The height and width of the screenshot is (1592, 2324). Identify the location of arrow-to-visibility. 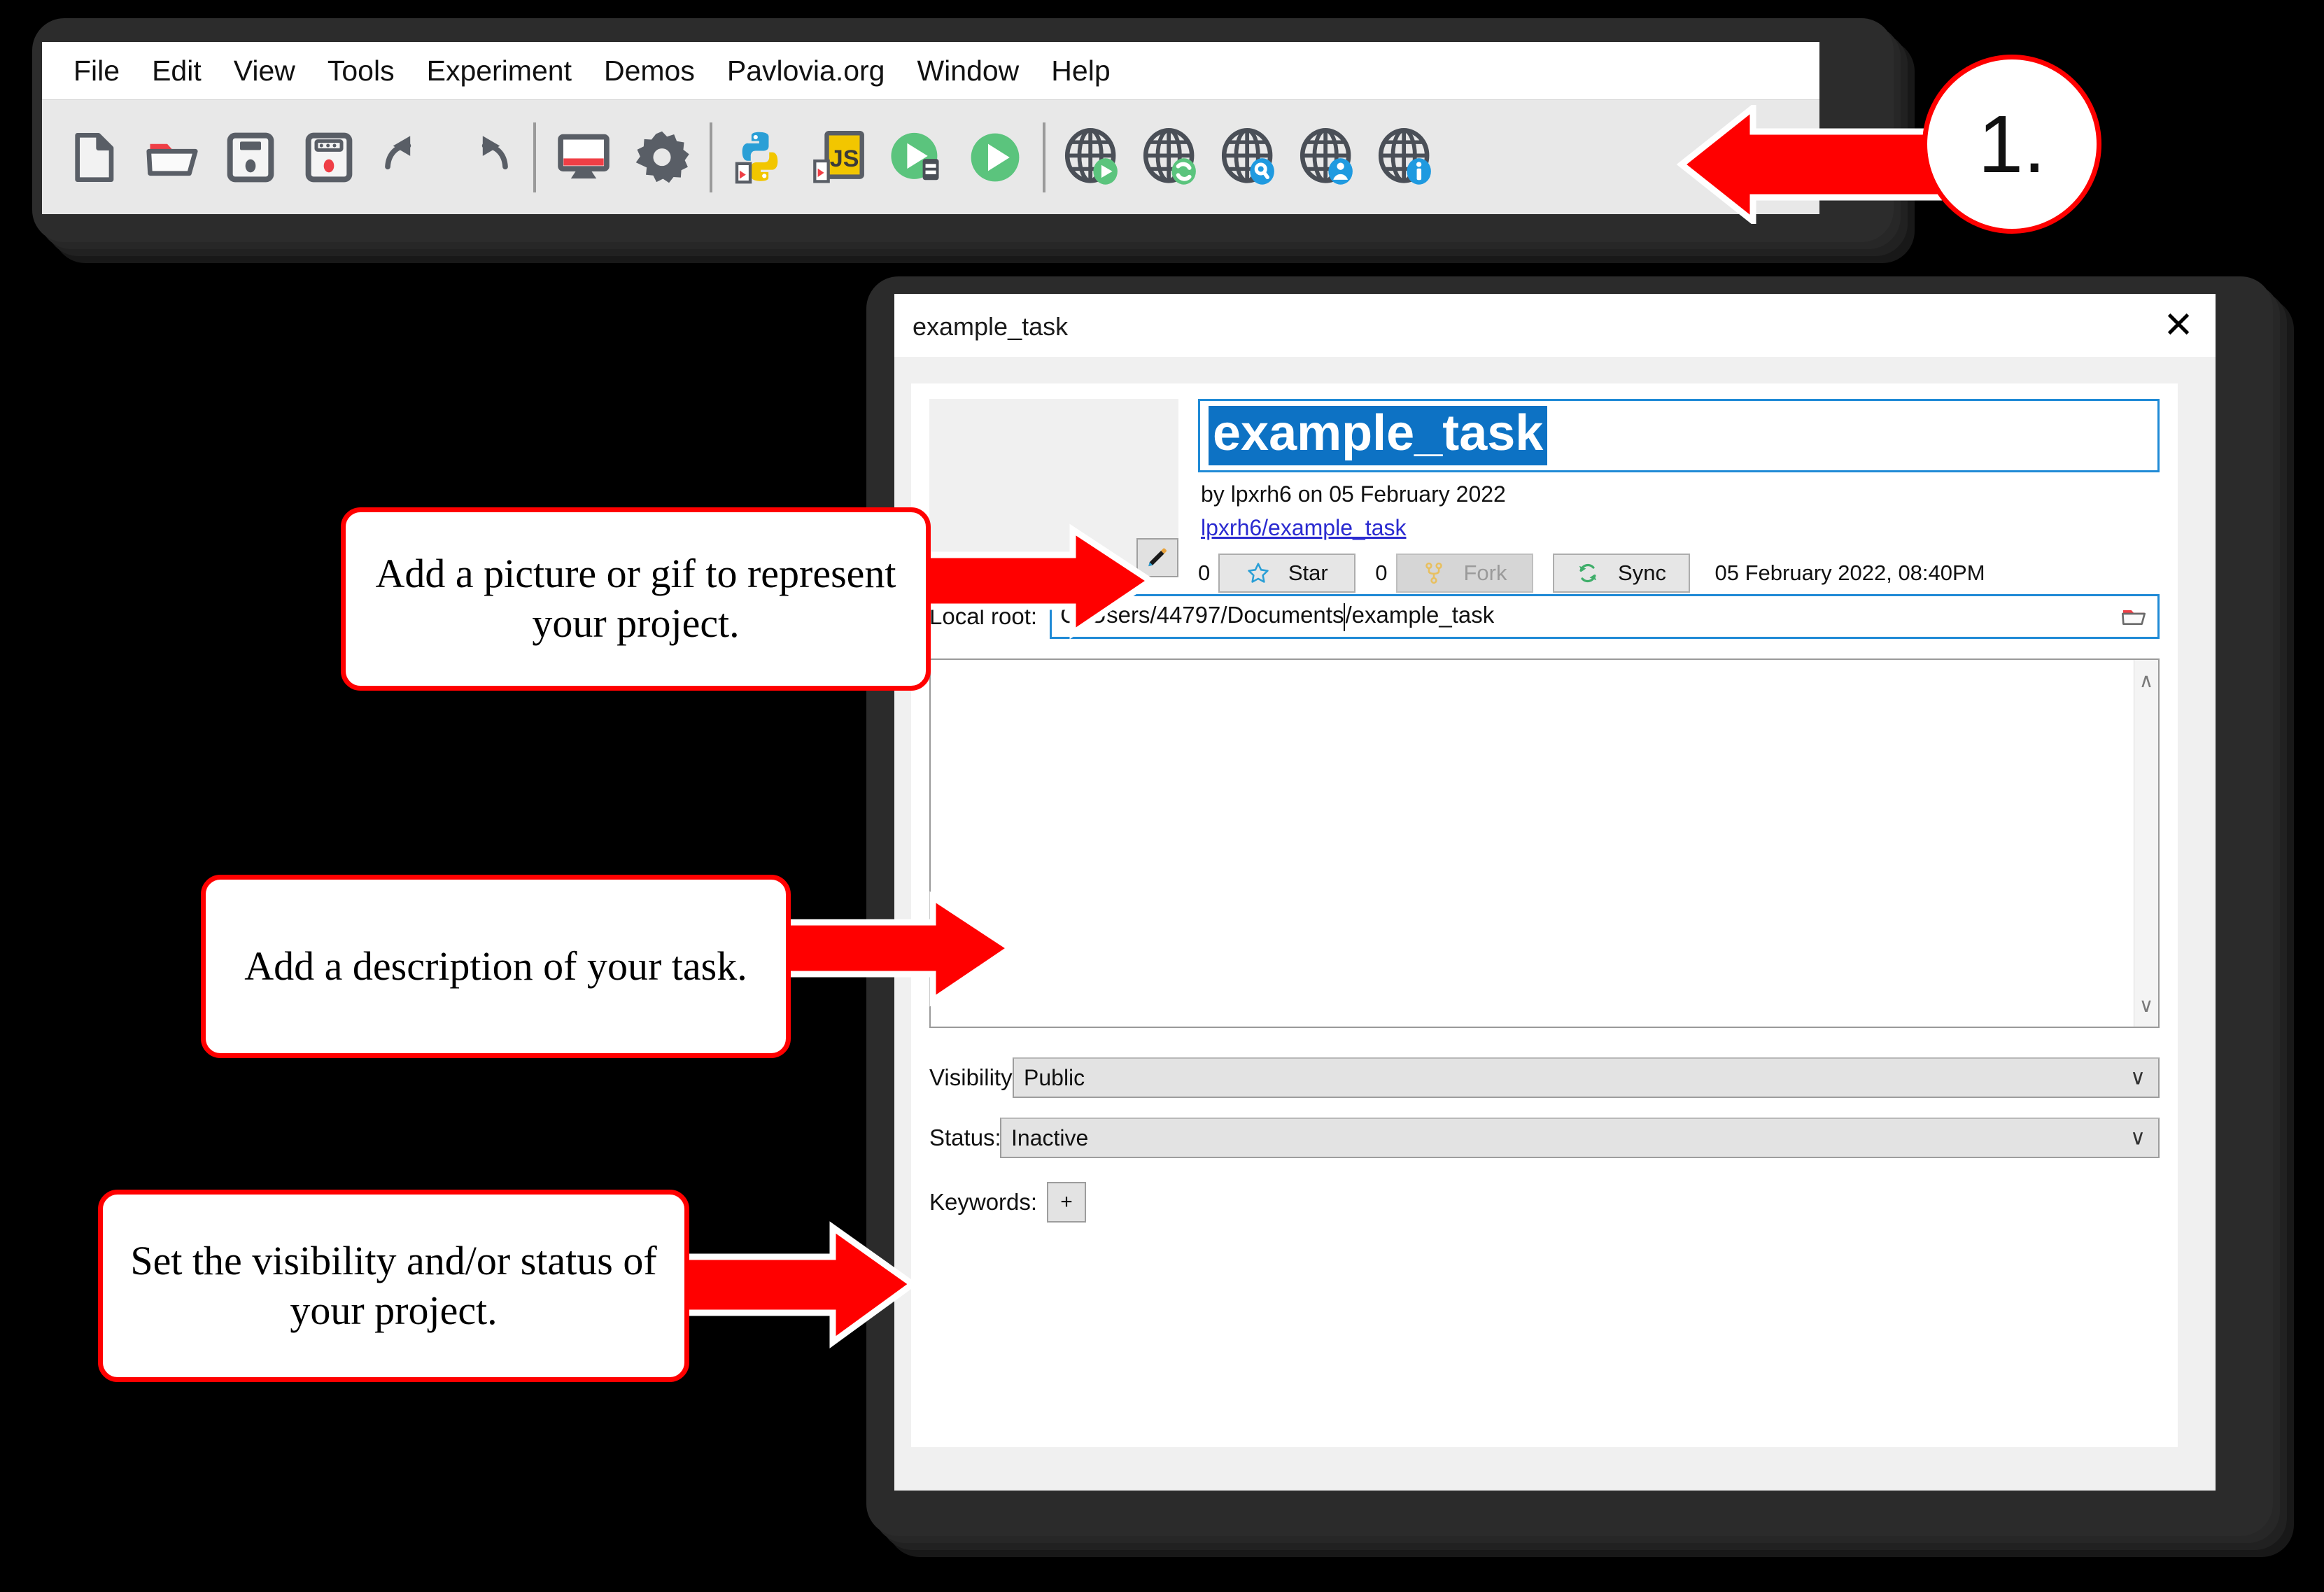
(798, 1284).